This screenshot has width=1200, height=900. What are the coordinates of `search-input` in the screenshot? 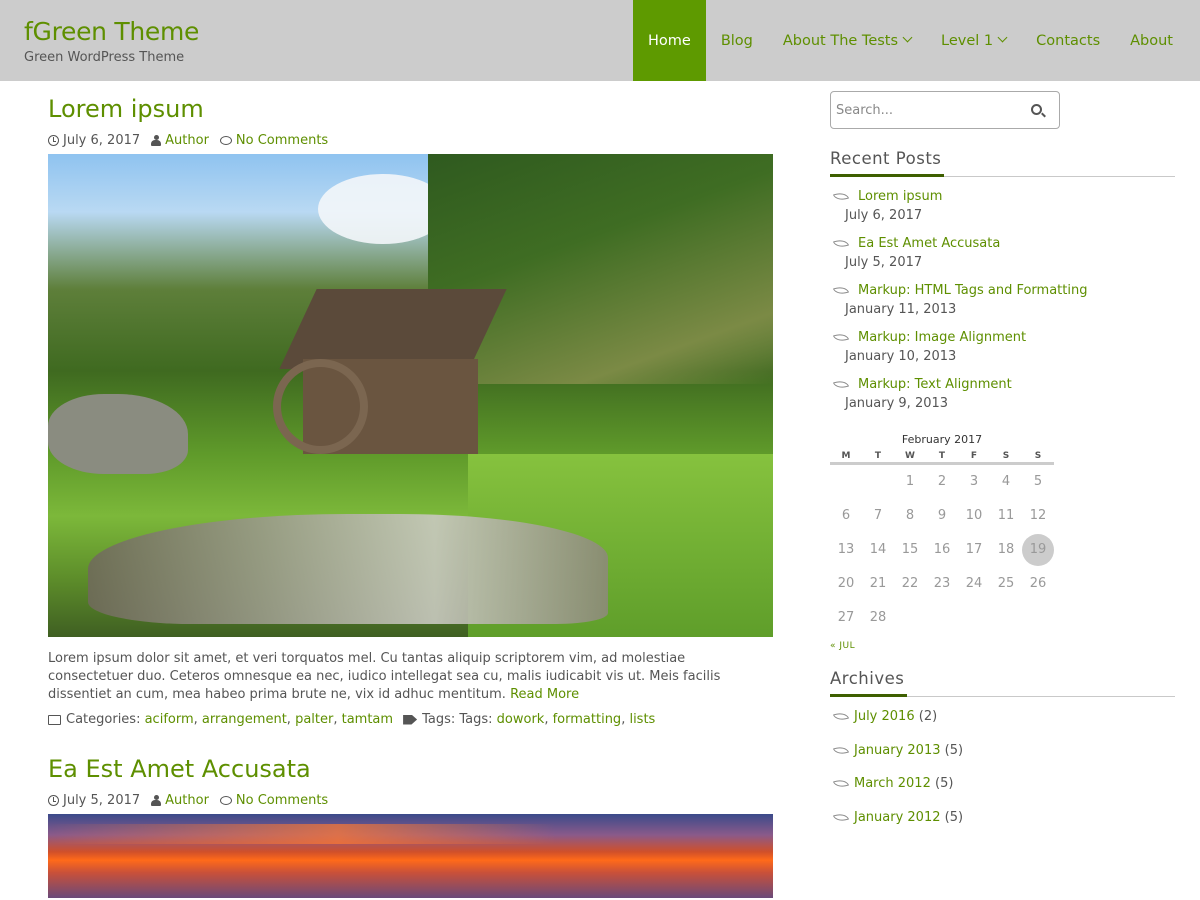 It's located at (921, 110).